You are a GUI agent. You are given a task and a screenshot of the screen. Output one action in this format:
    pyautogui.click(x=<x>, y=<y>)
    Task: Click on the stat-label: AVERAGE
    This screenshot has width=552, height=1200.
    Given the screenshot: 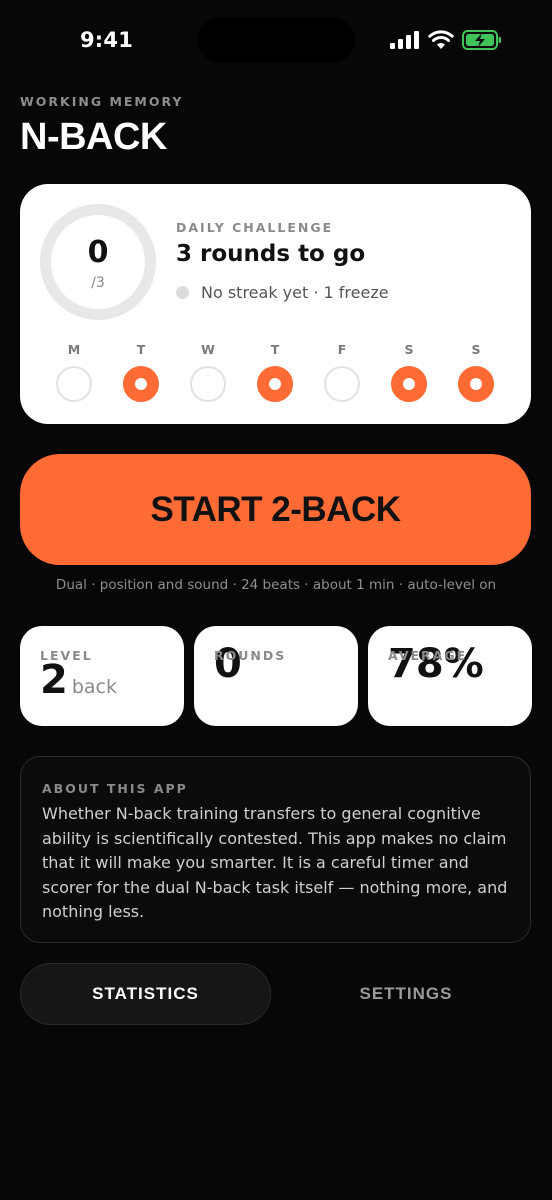 What is the action you would take?
    pyautogui.click(x=428, y=655)
    